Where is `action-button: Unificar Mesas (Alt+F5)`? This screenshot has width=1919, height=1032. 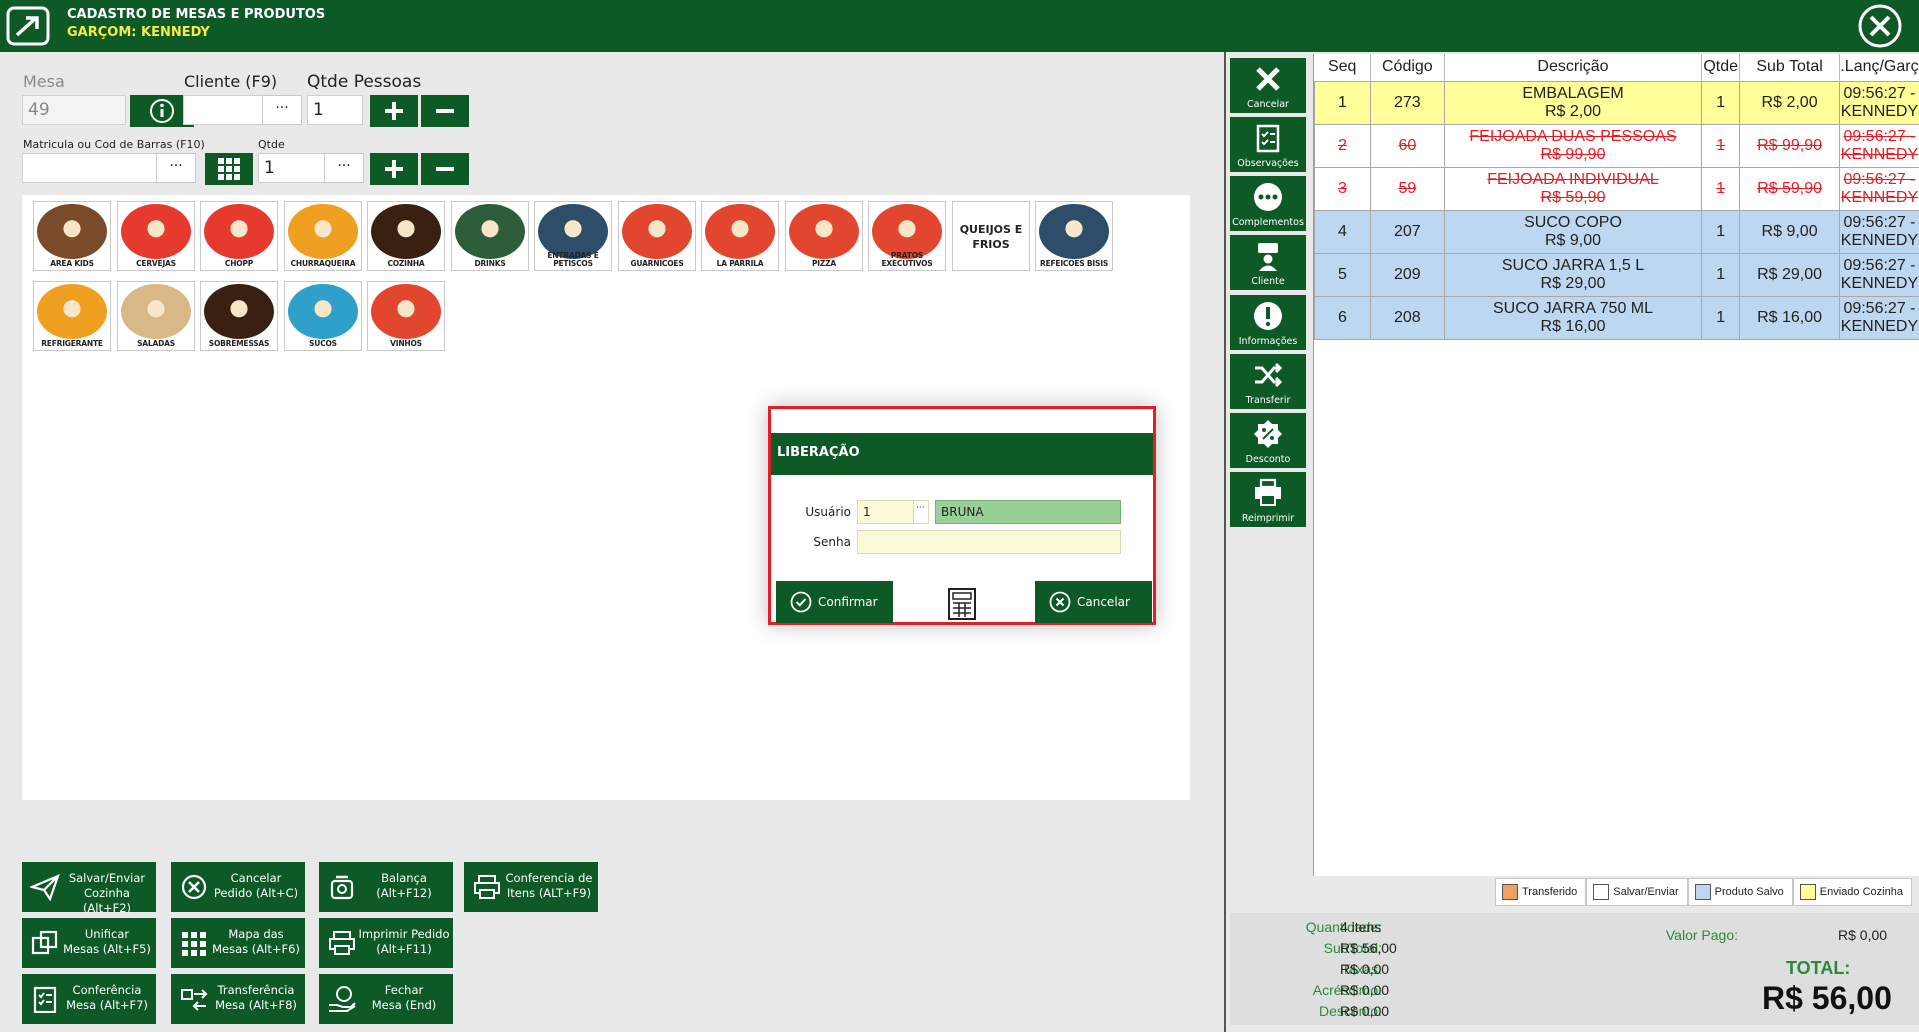 action-button: Unificar Mesas (Alt+F5) is located at coordinates (89, 943).